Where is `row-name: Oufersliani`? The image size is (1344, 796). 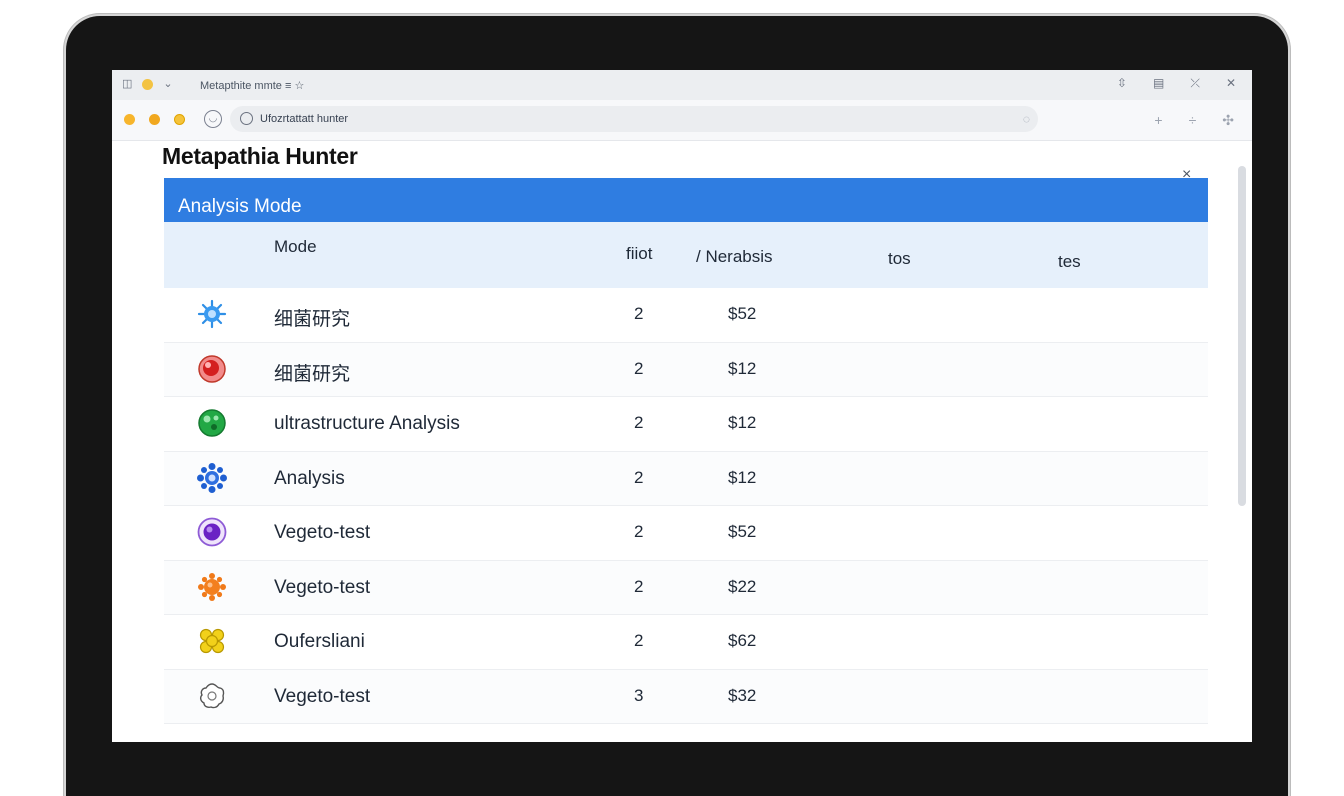
row-name: Oufersliani is located at coordinates (319, 641).